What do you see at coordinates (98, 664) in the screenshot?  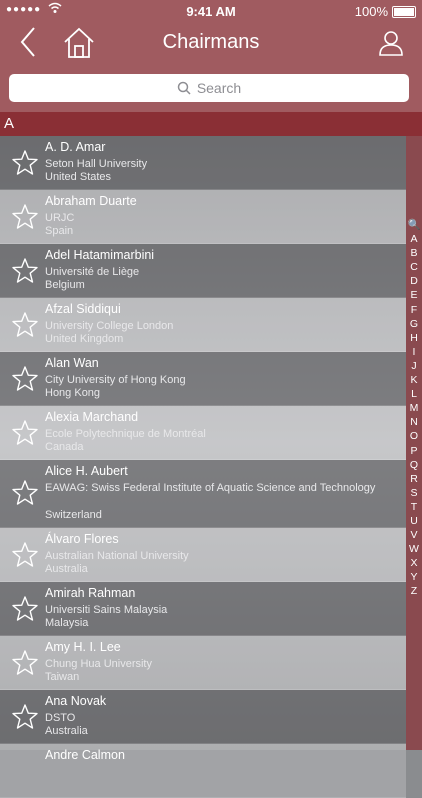 I see `chairman-institution: Chung Hua University` at bounding box center [98, 664].